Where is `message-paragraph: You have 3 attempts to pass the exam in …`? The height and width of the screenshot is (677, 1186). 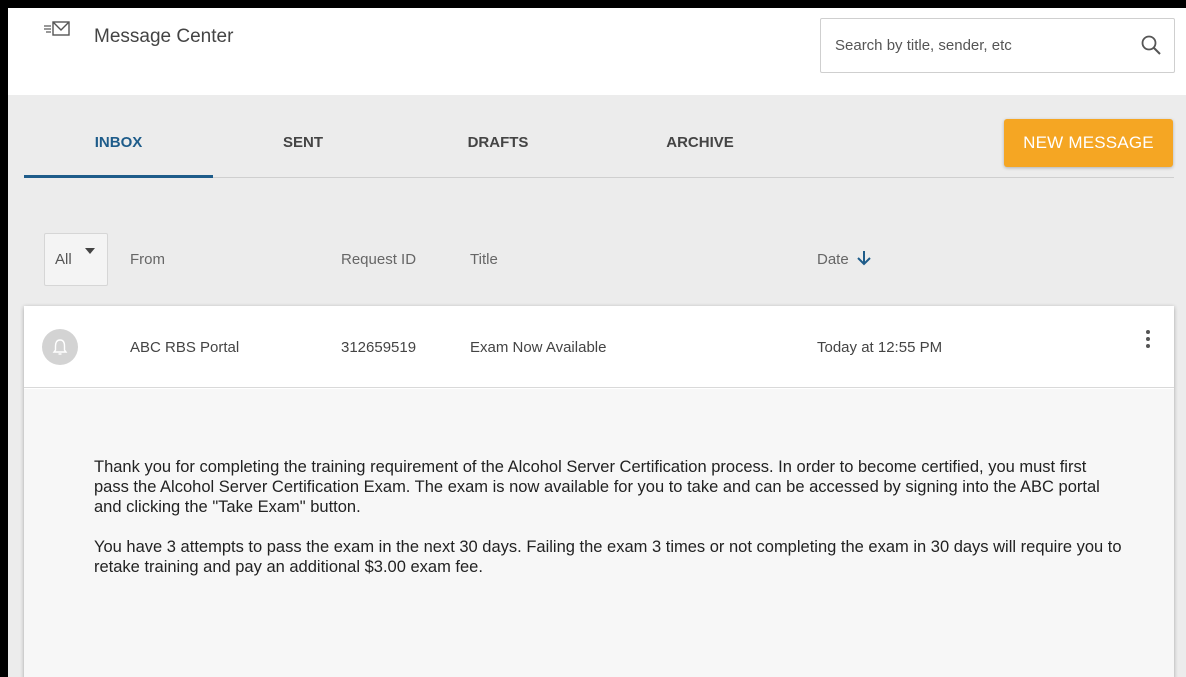
message-paragraph: You have 3 attempts to pass the exam in … is located at coordinates (608, 557).